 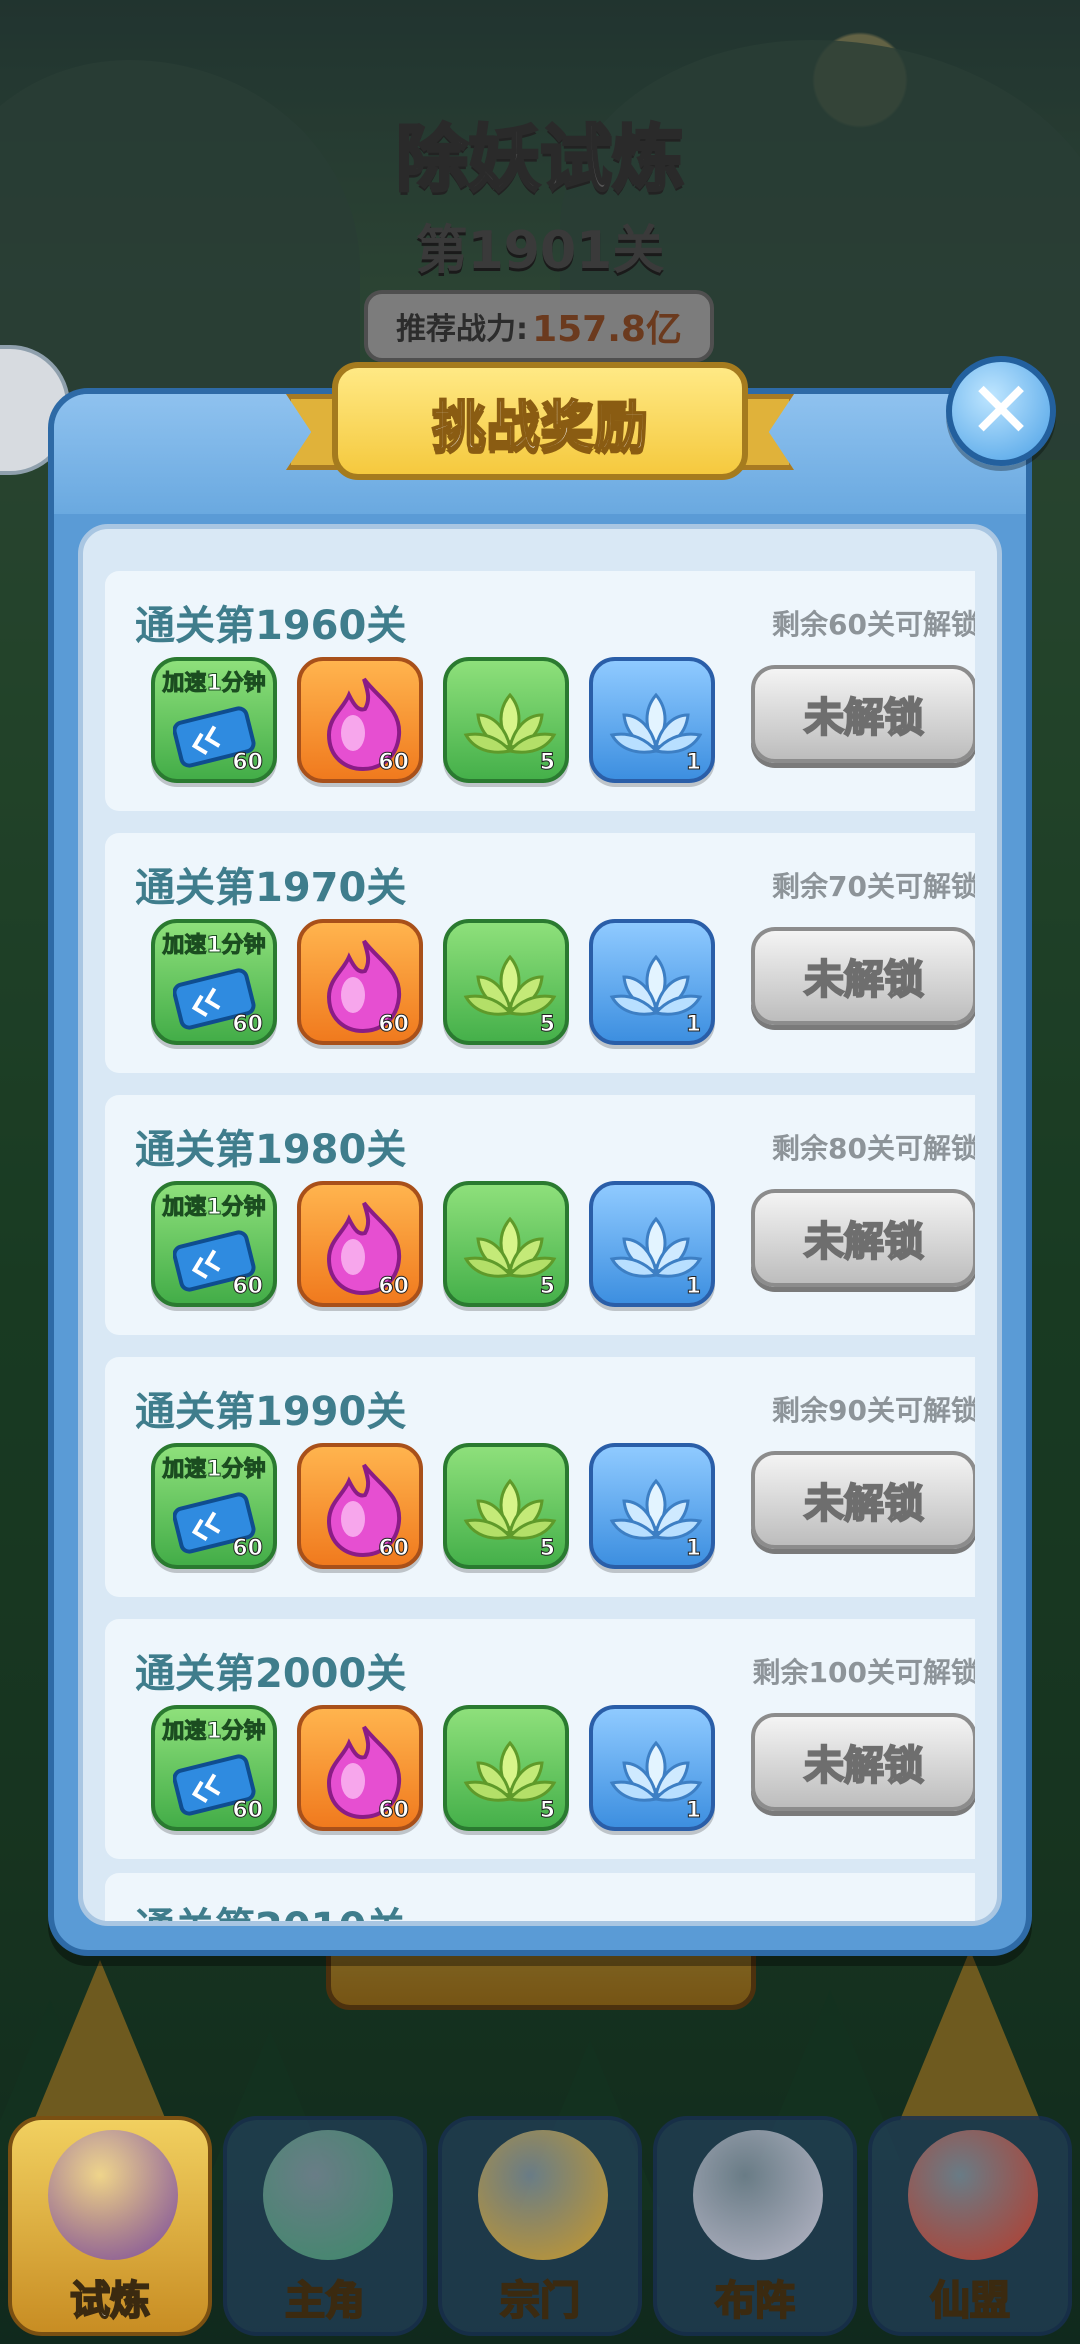 I want to click on trial-icon, so click(x=113, y=2195).